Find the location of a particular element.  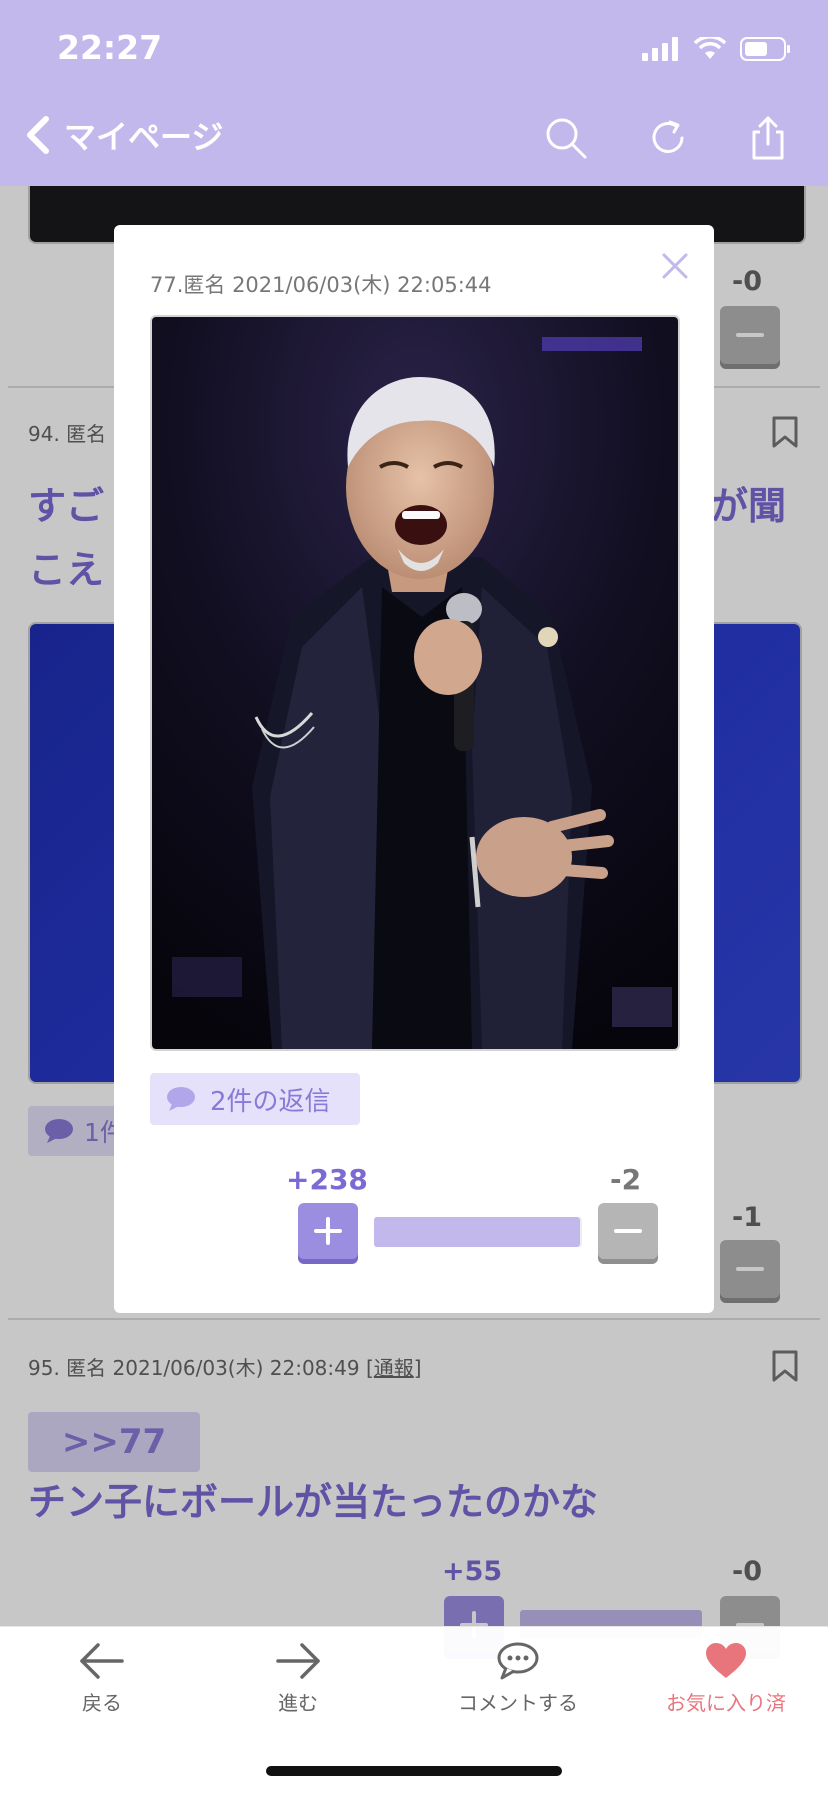

replies-label: 2件の返信 is located at coordinates (270, 1101).